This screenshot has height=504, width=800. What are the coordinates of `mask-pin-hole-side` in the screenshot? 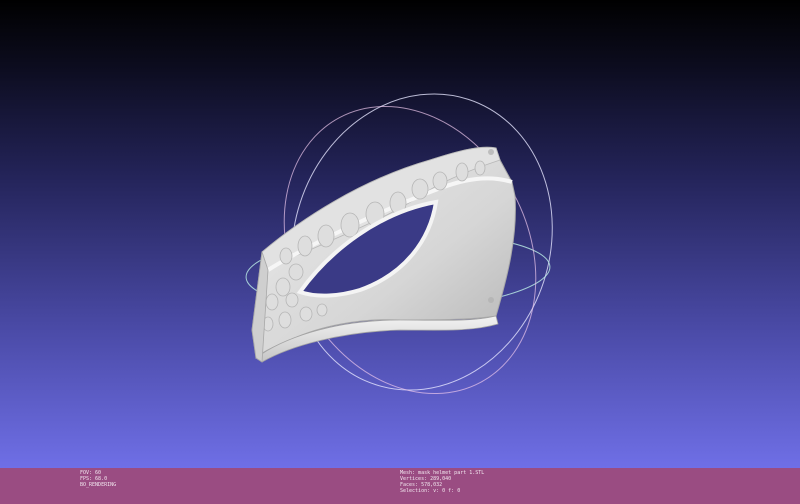 It's located at (491, 300).